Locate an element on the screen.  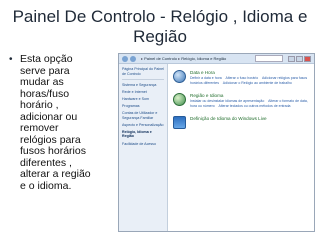
sidebar-item-system-security: Sistema e Segurança is located at coordinates (143, 85).